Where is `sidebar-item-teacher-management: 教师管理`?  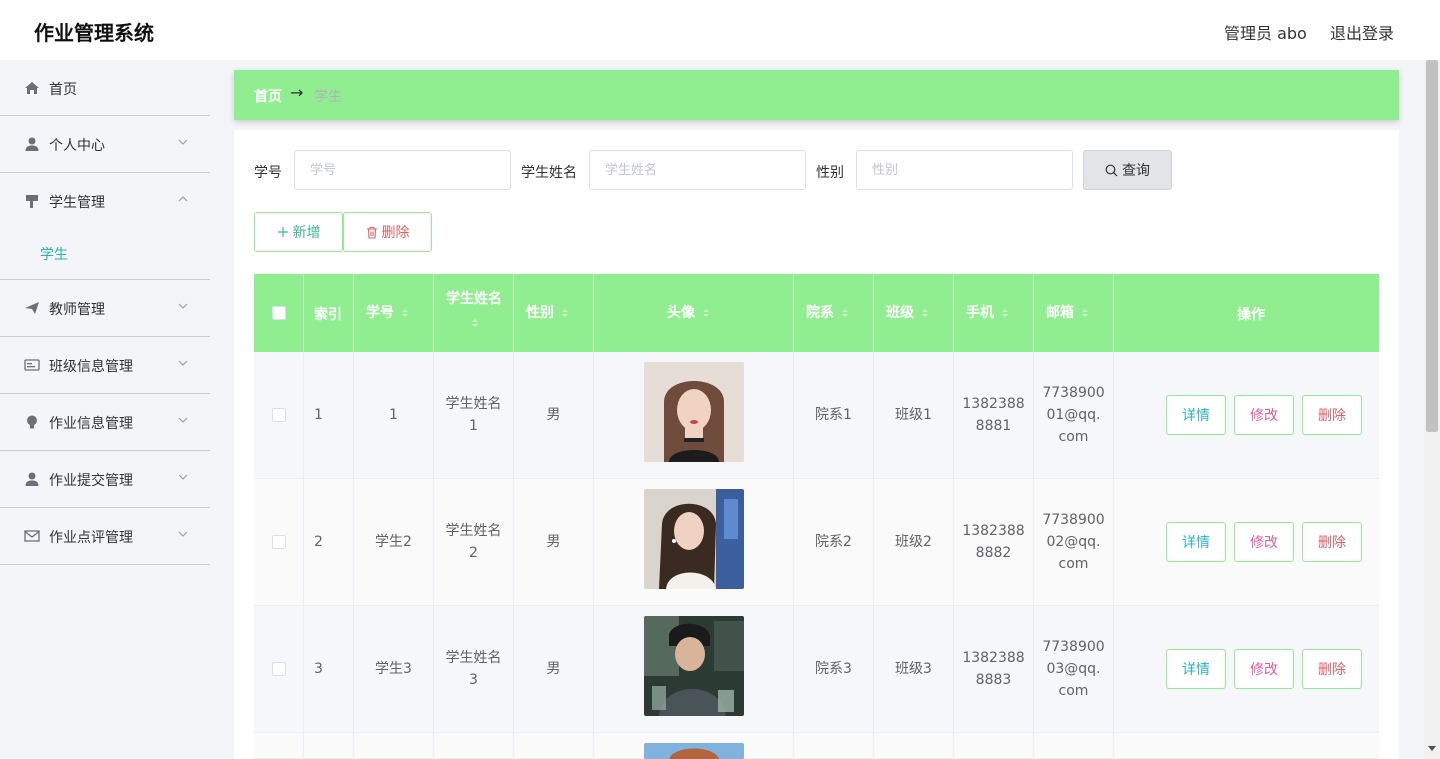 sidebar-item-teacher-management: 教师管理 is located at coordinates (105, 308).